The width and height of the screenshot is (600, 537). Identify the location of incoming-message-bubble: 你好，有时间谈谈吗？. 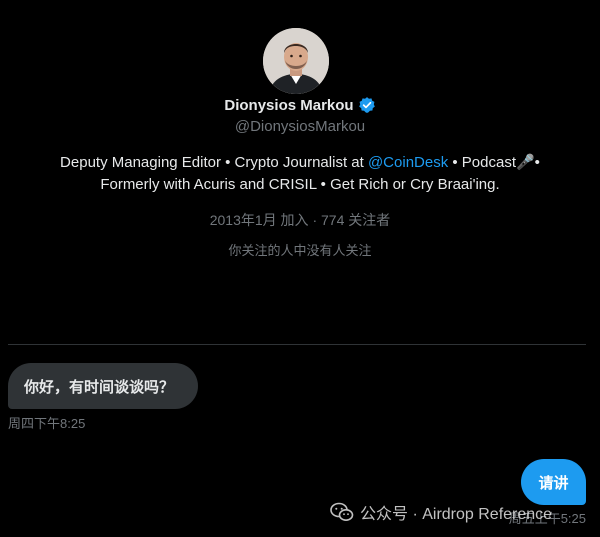
(103, 386).